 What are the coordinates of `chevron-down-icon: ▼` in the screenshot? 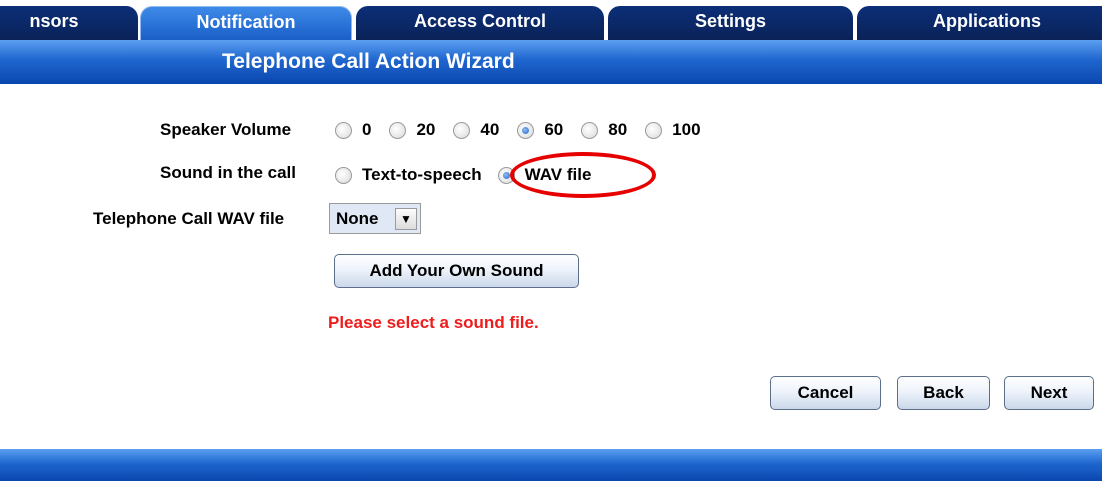 It's located at (406, 218).